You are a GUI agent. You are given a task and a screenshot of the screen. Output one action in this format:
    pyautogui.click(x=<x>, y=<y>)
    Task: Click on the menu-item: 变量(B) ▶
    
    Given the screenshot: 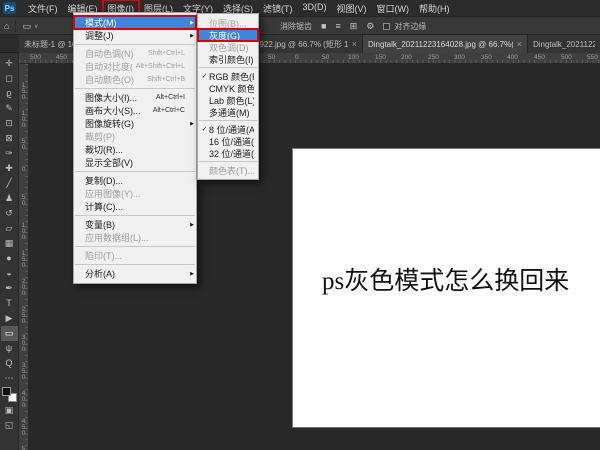 What is the action you would take?
    pyautogui.click(x=135, y=224)
    